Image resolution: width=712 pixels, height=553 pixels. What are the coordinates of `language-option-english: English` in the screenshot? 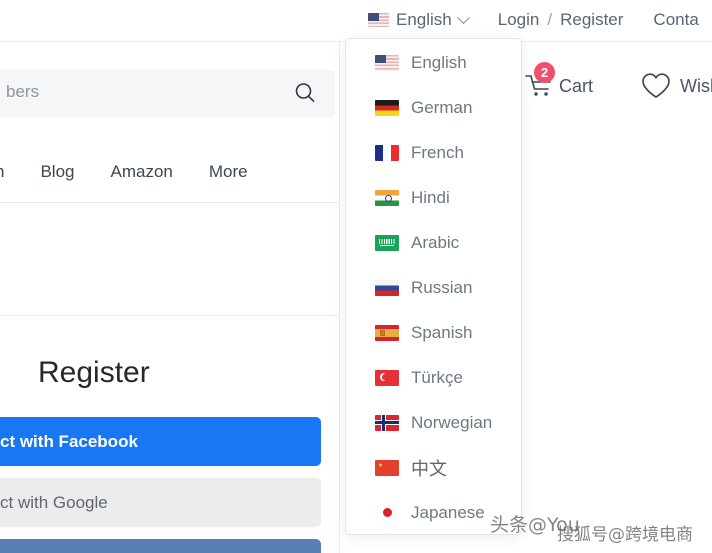 It's located at (433, 62).